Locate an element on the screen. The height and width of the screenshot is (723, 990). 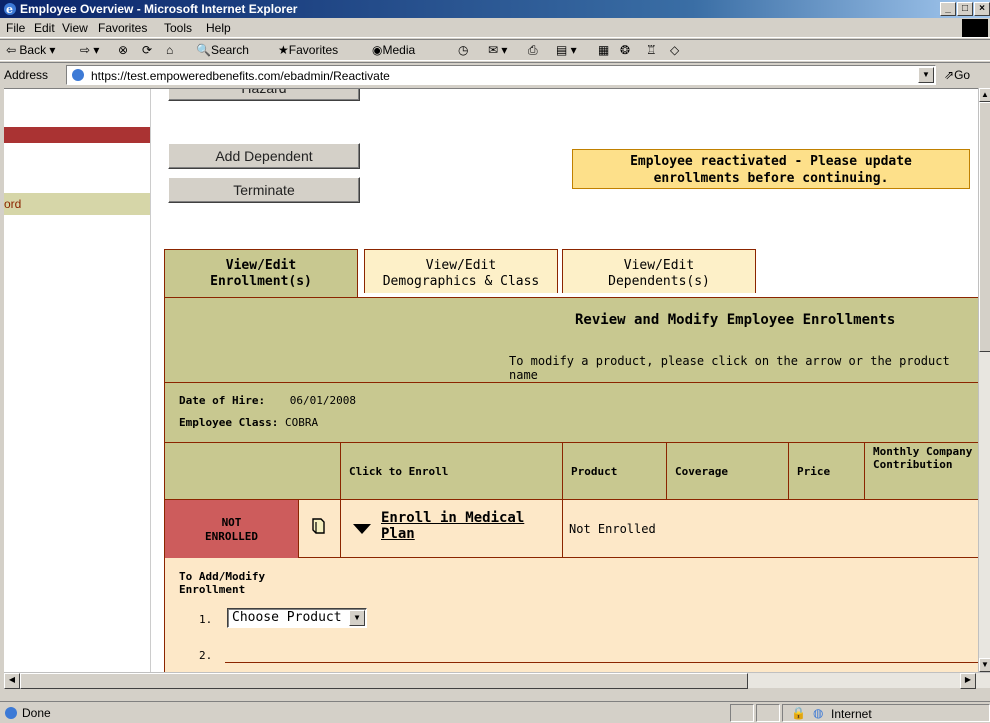
maximize-button: □ is located at coordinates (965, 9).